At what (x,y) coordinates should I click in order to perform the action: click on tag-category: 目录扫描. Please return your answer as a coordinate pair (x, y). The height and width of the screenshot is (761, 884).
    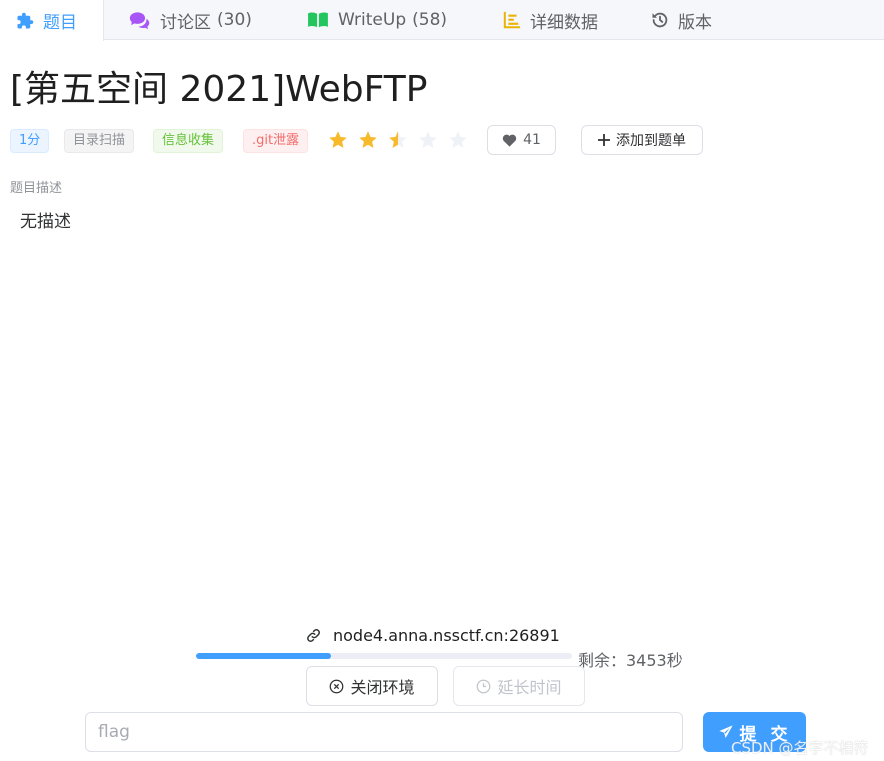
    Looking at the image, I should click on (99, 141).